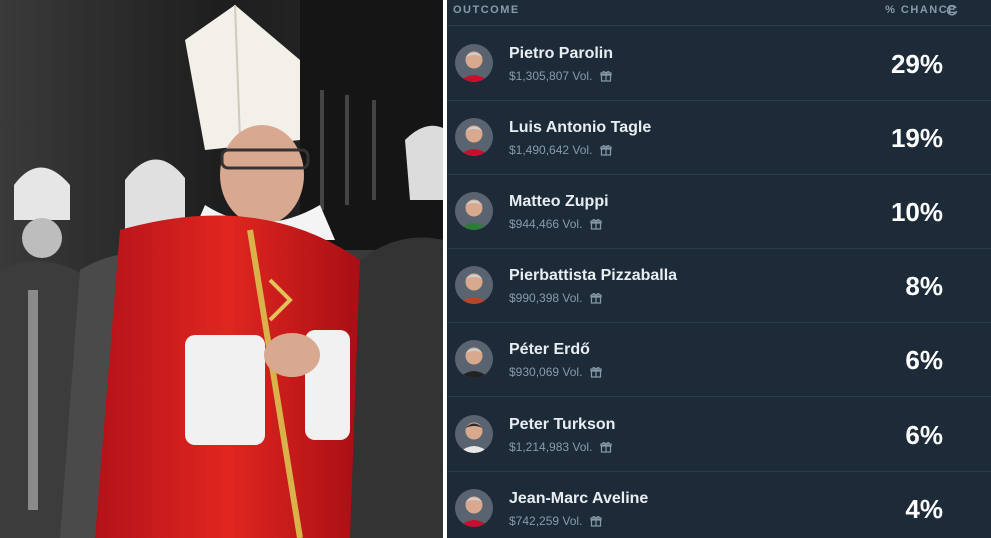 Image resolution: width=991 pixels, height=538 pixels. What do you see at coordinates (719, 64) in the screenshot?
I see `table-row: Pietro Parolin $1,305,807 Vol. 29%` at bounding box center [719, 64].